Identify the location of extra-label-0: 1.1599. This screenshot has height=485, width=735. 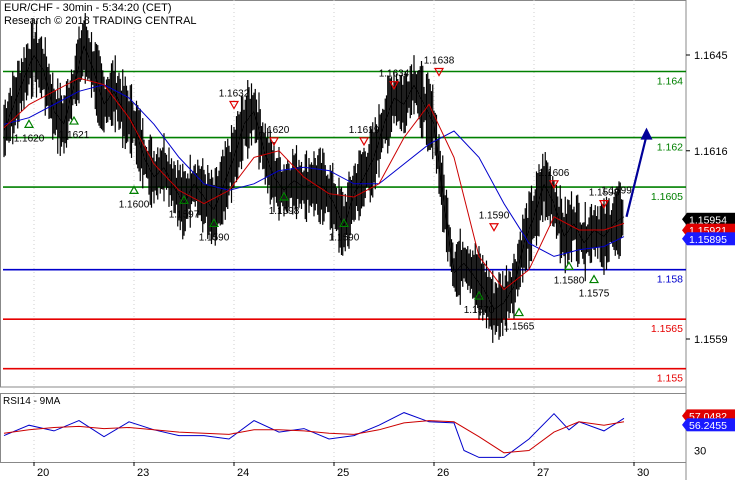
(616, 191).